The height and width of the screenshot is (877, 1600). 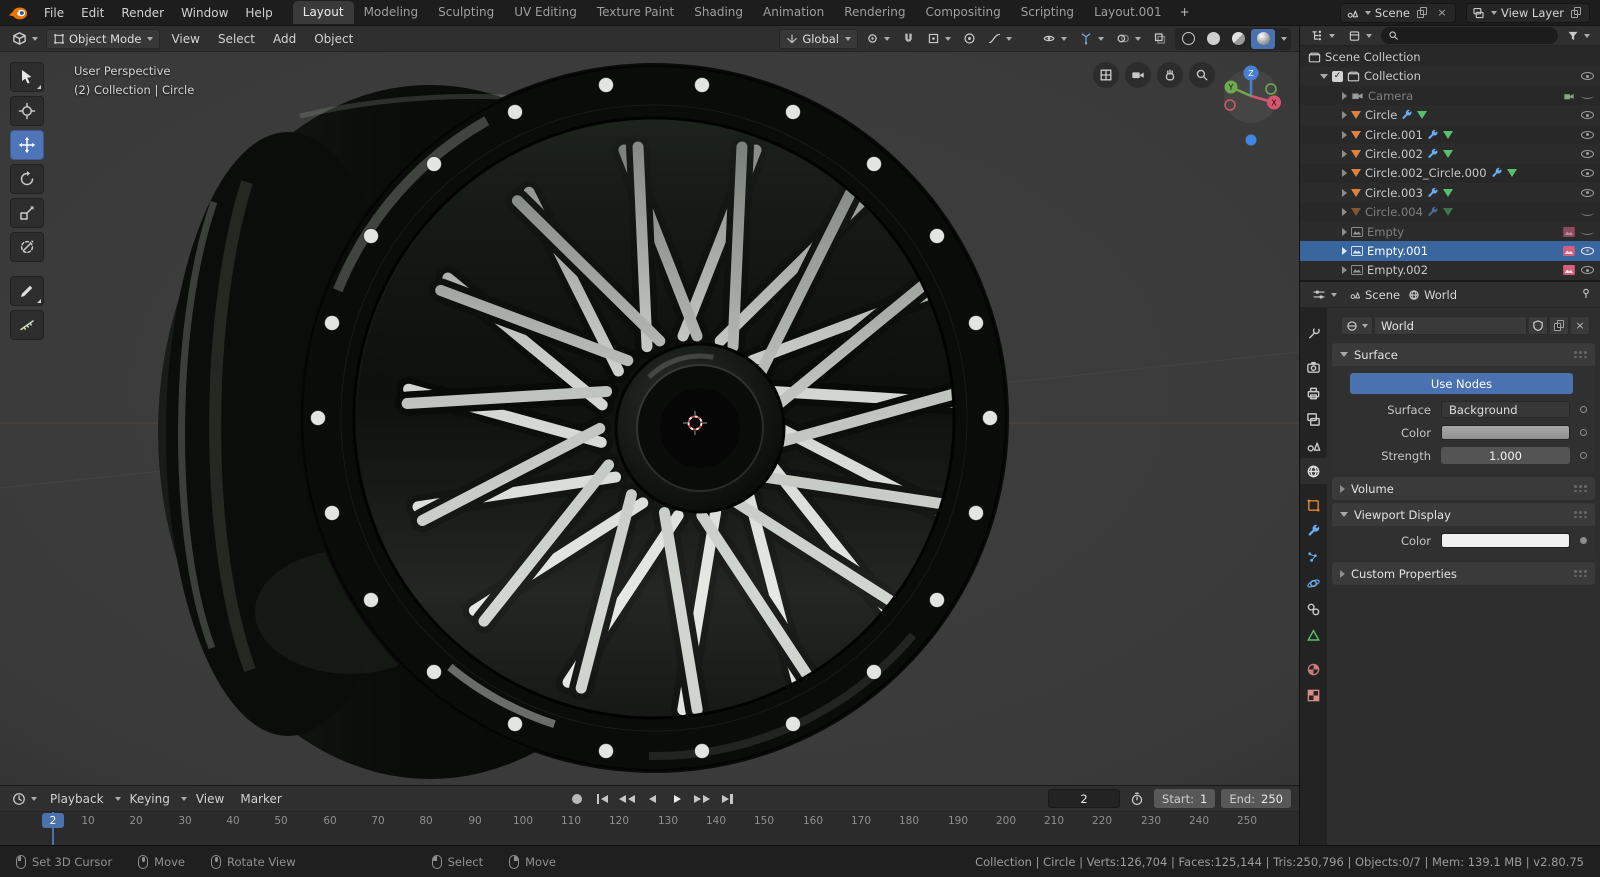 I want to click on tab-particles, so click(x=1313, y=557).